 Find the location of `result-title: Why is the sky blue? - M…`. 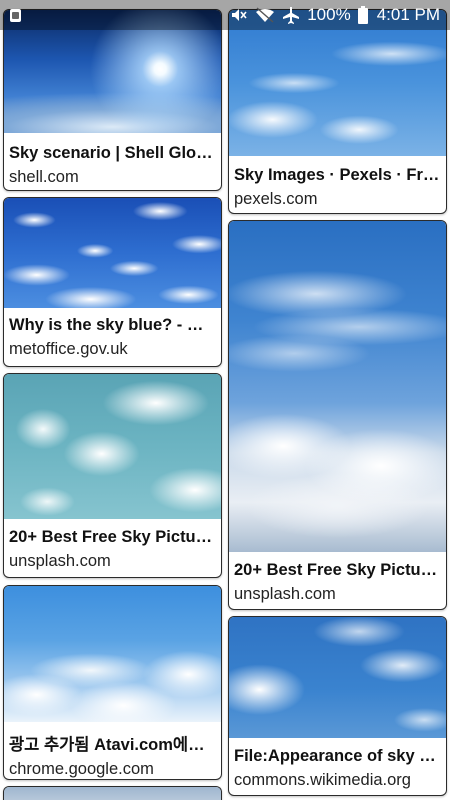

result-title: Why is the sky blue? - M… is located at coordinates (112, 325).